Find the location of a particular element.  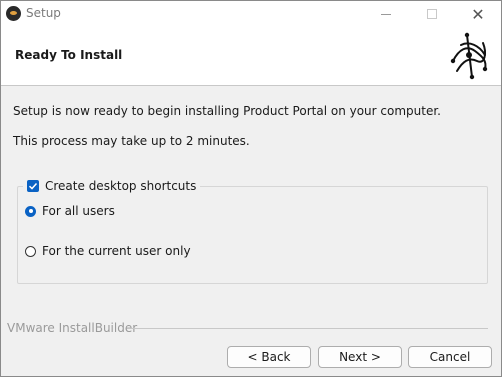

cancel-button: Cancel is located at coordinates (450, 357).